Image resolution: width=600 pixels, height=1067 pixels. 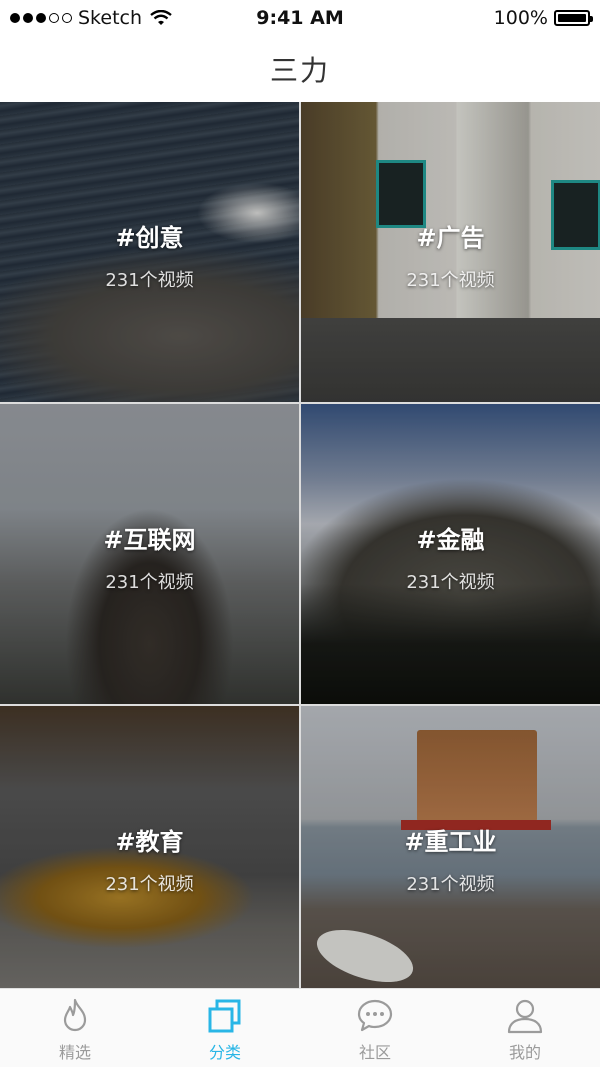 I want to click on navigation-bar: 三力, so click(x=300, y=69).